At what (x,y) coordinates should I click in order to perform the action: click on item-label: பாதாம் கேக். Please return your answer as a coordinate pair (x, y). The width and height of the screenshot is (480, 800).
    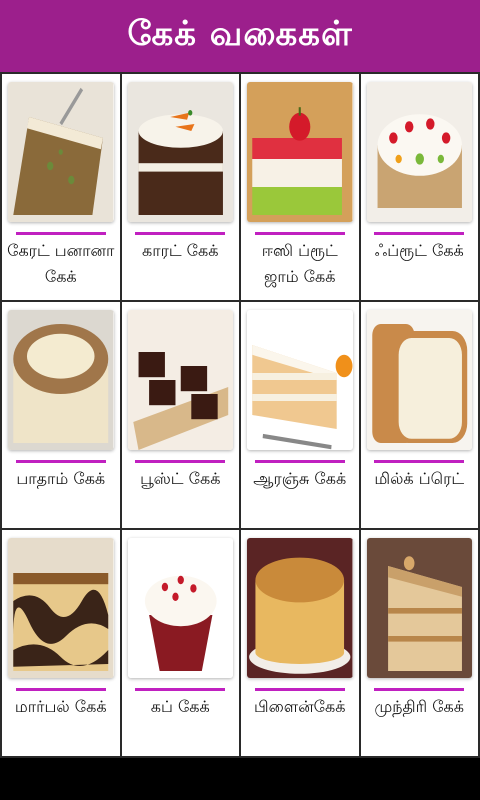
    Looking at the image, I should click on (61, 478).